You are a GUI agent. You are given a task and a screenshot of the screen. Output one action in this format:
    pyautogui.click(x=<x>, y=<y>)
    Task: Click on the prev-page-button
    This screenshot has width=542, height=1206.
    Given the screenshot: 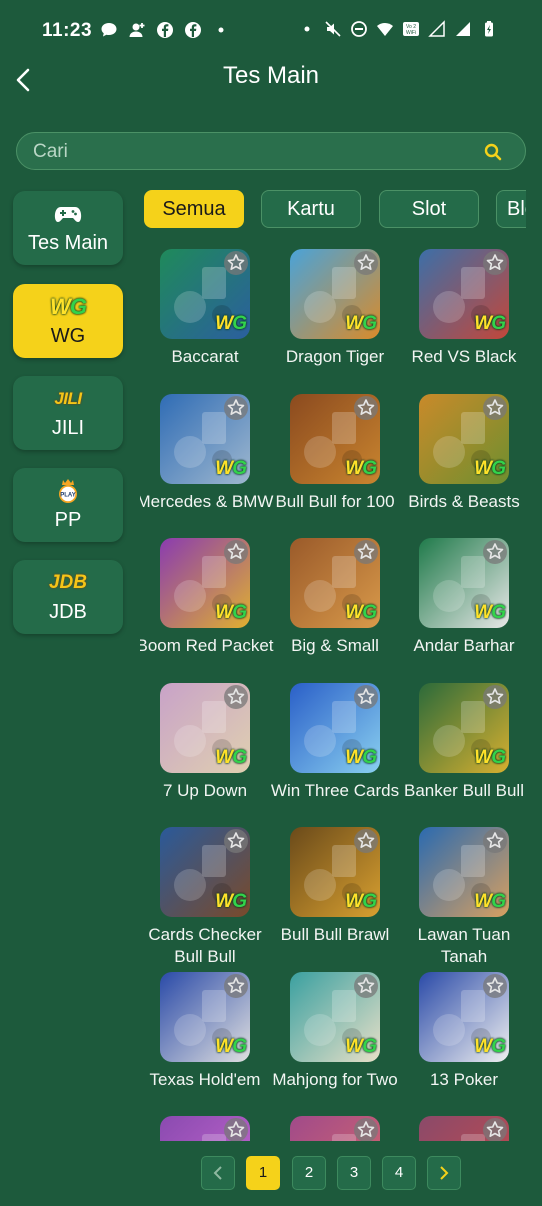 What is the action you would take?
    pyautogui.click(x=218, y=1173)
    